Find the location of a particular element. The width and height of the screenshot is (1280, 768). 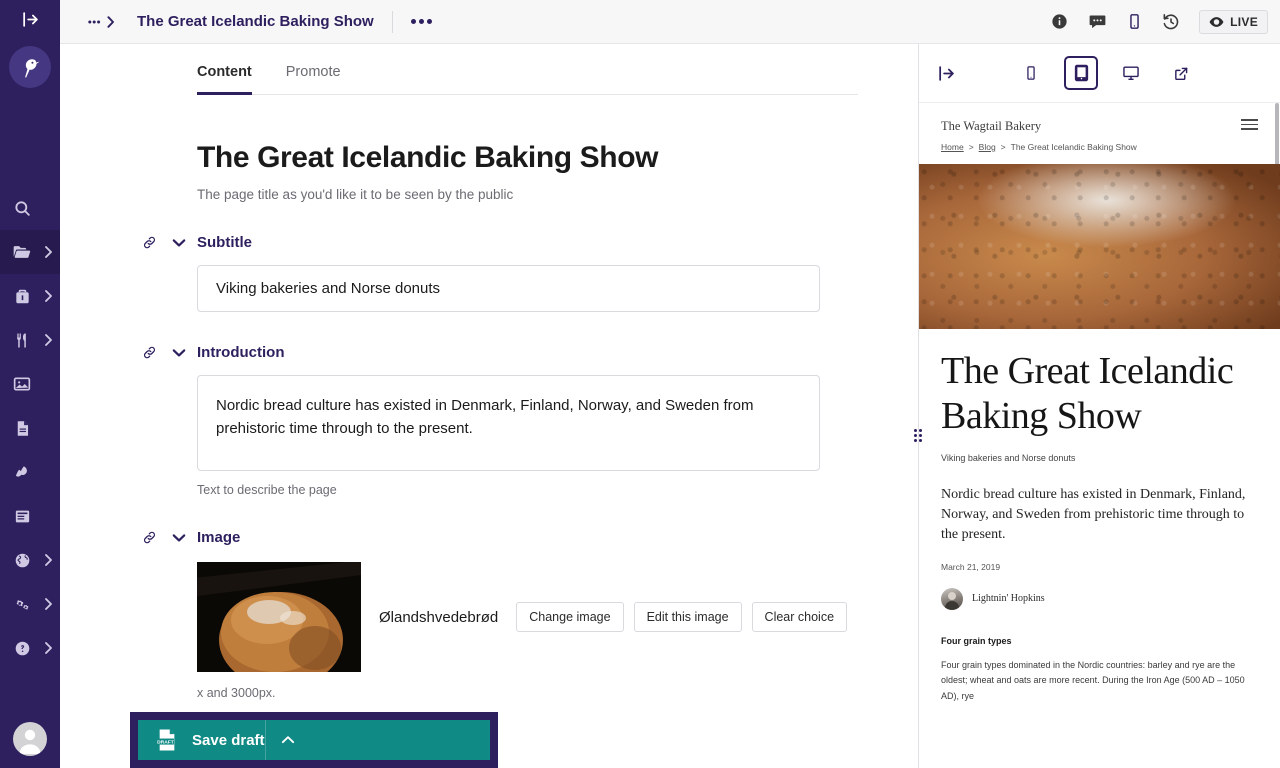

sidebar-collapse-toggle is located at coordinates (30, 22).